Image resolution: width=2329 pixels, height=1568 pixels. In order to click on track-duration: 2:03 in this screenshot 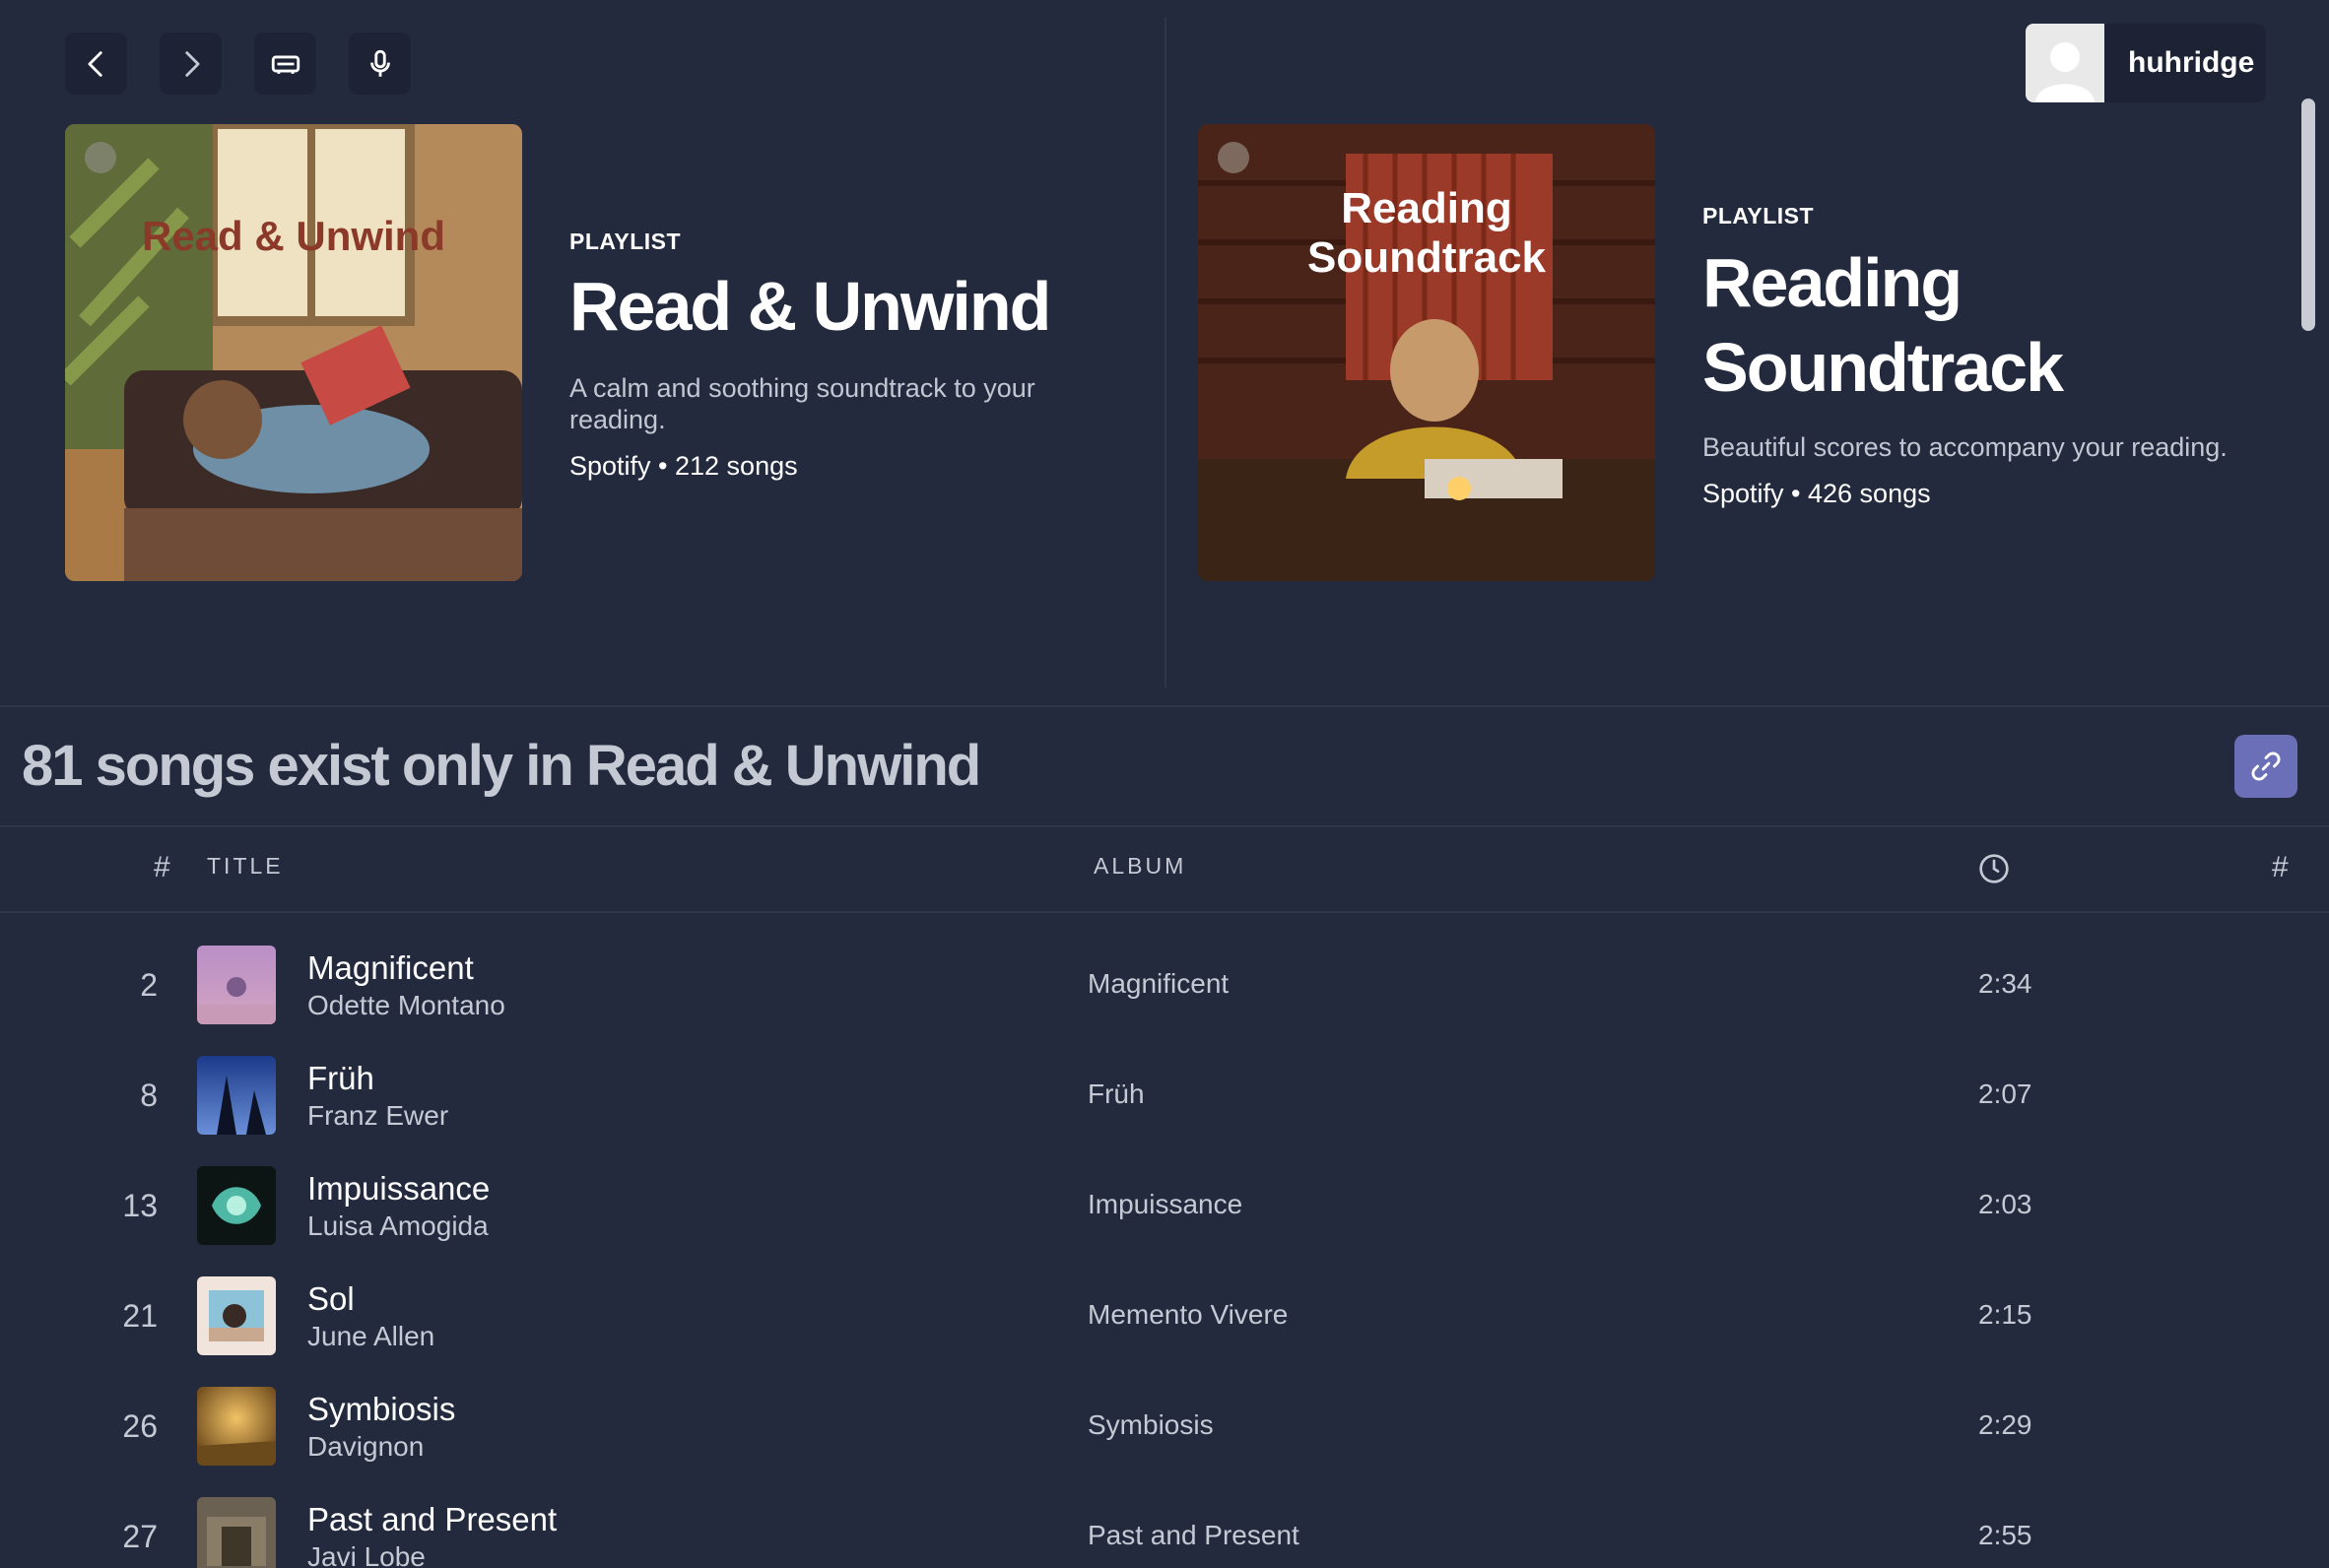, I will do `click(2005, 1204)`.